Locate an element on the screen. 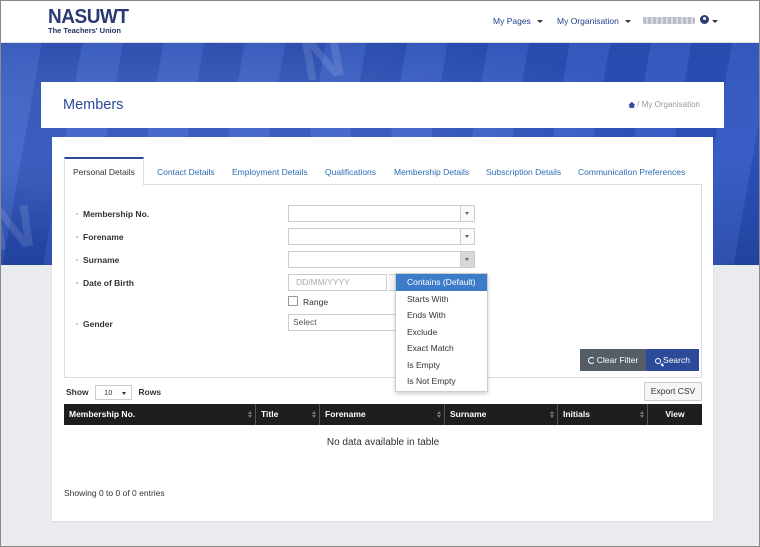  search-button: Search is located at coordinates (672, 360).